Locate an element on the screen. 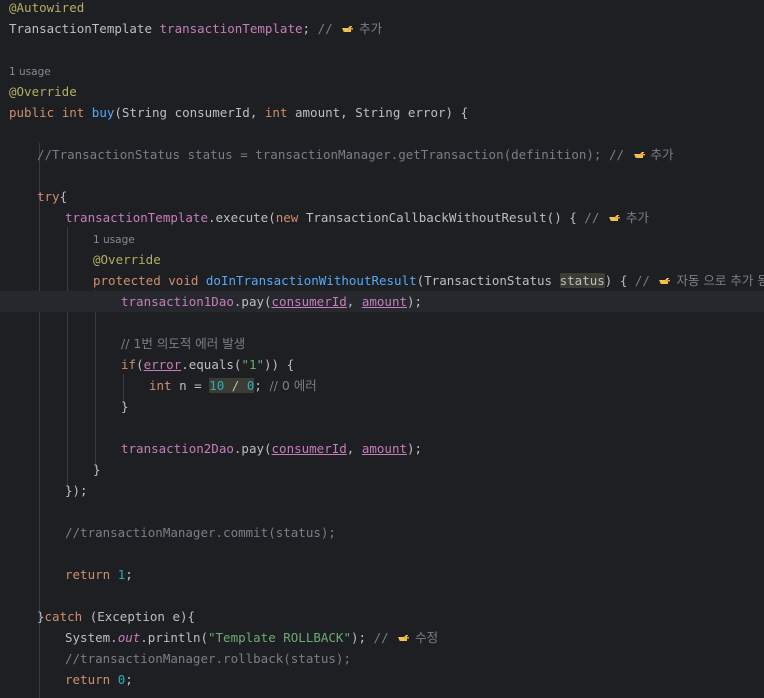  code-token: out is located at coordinates (129, 637).